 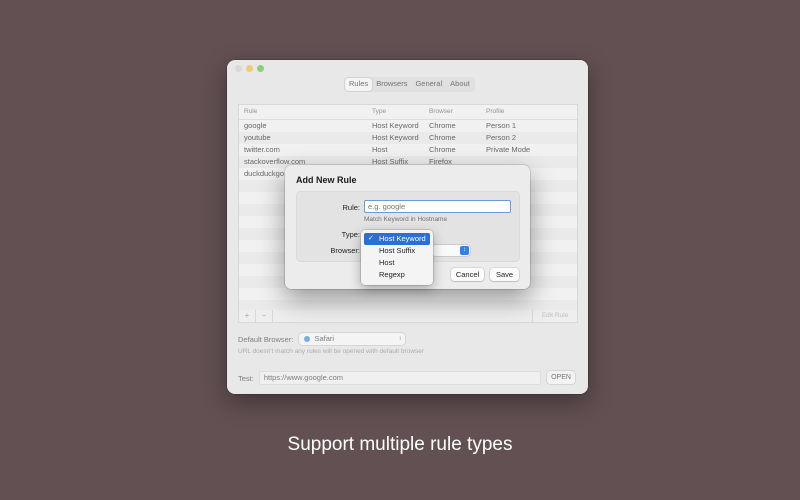 What do you see at coordinates (371, 238) in the screenshot?
I see `checkmark-icon: ✓` at bounding box center [371, 238].